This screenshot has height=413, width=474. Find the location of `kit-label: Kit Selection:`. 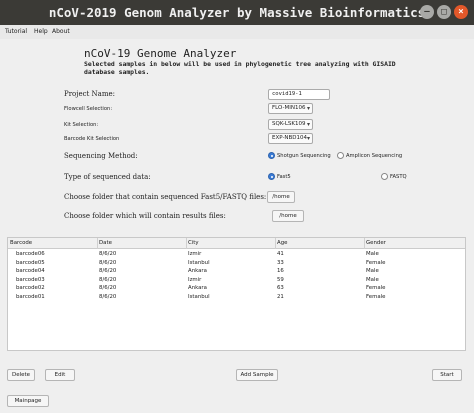

kit-label: Kit Selection: is located at coordinates (81, 125).